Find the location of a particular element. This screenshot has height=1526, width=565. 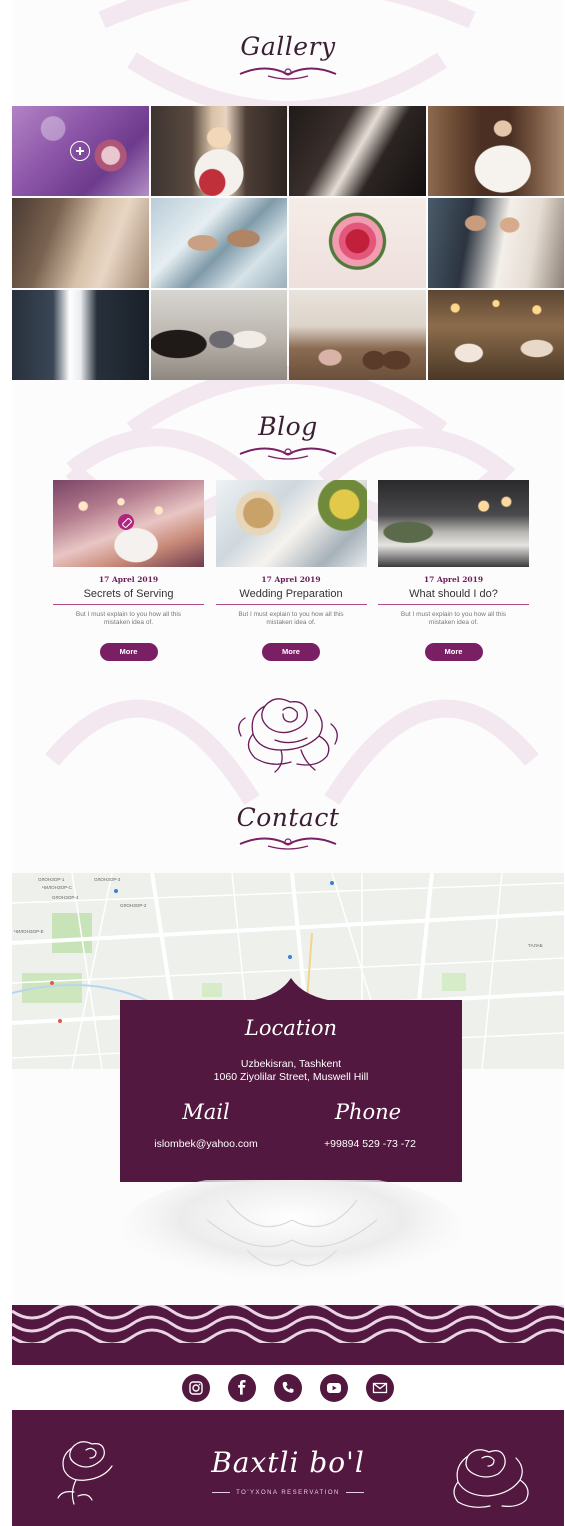

blog-title-text: Wedding Preparation is located at coordinates (291, 596).